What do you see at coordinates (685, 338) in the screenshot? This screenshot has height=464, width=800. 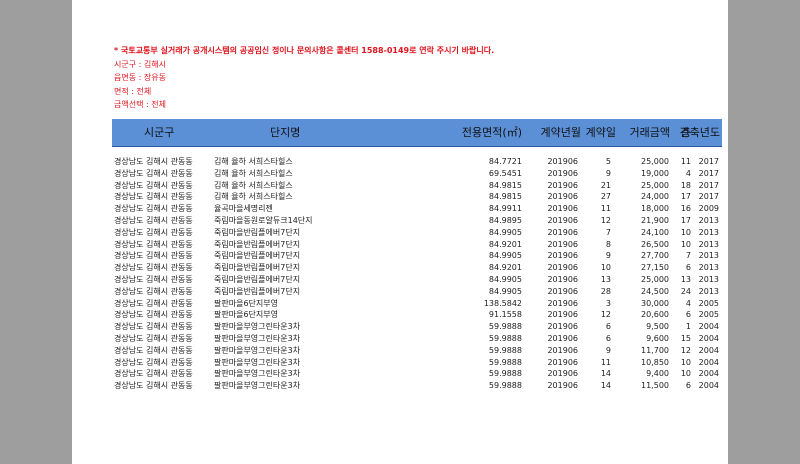 I see `cell-floor: 15` at bounding box center [685, 338].